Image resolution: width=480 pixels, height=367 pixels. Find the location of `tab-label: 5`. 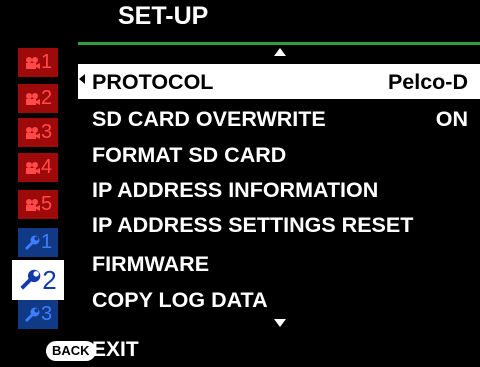

tab-label: 5 is located at coordinates (46, 204).